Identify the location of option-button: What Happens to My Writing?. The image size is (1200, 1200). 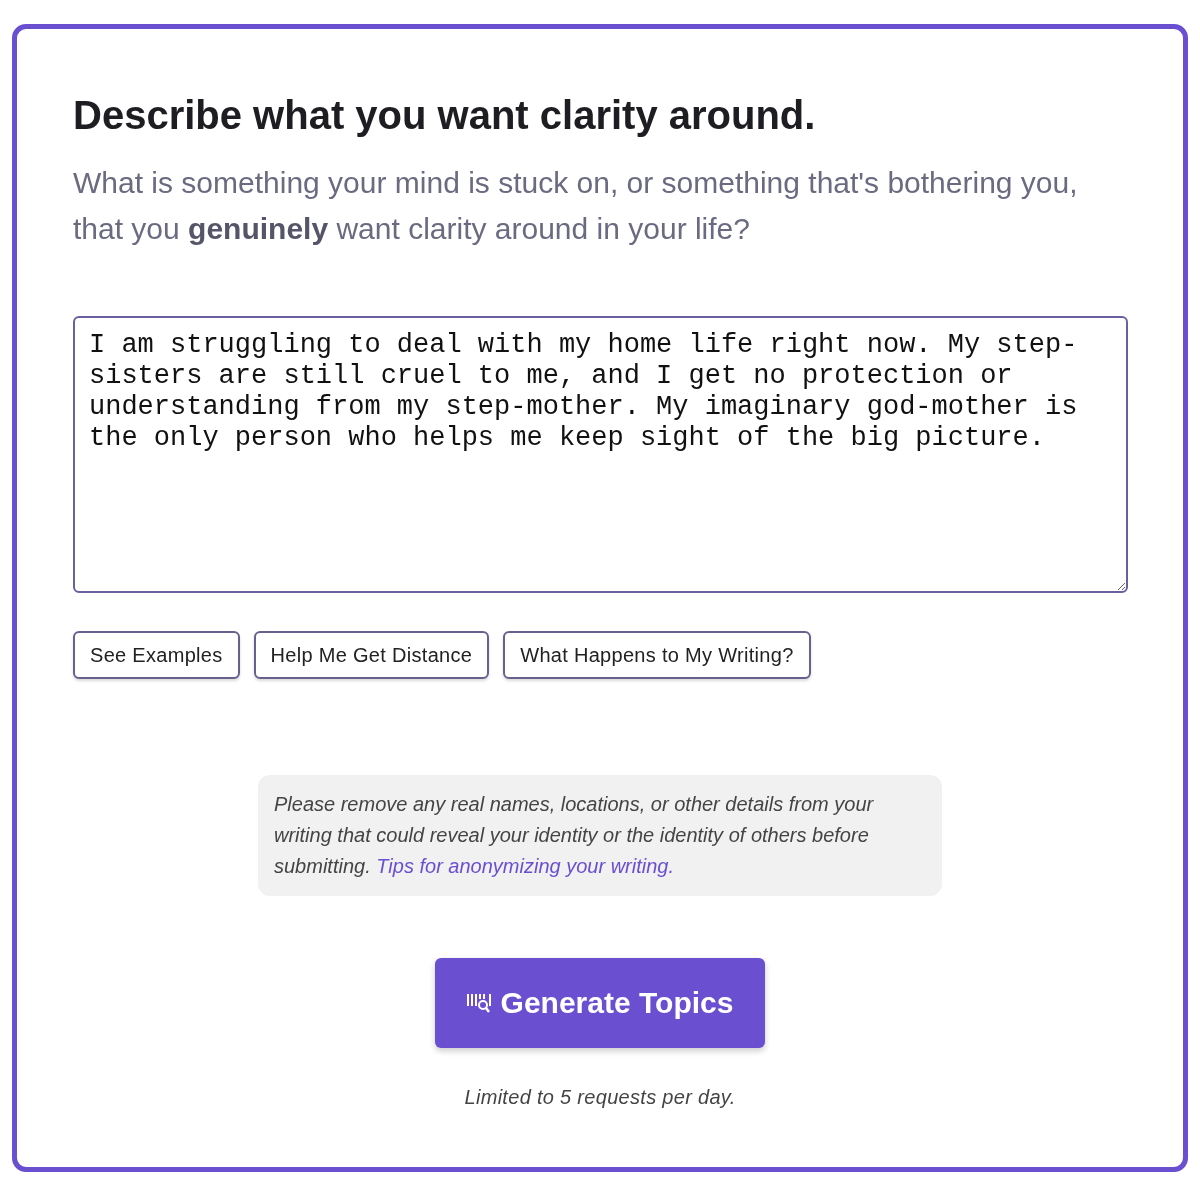
(657, 655).